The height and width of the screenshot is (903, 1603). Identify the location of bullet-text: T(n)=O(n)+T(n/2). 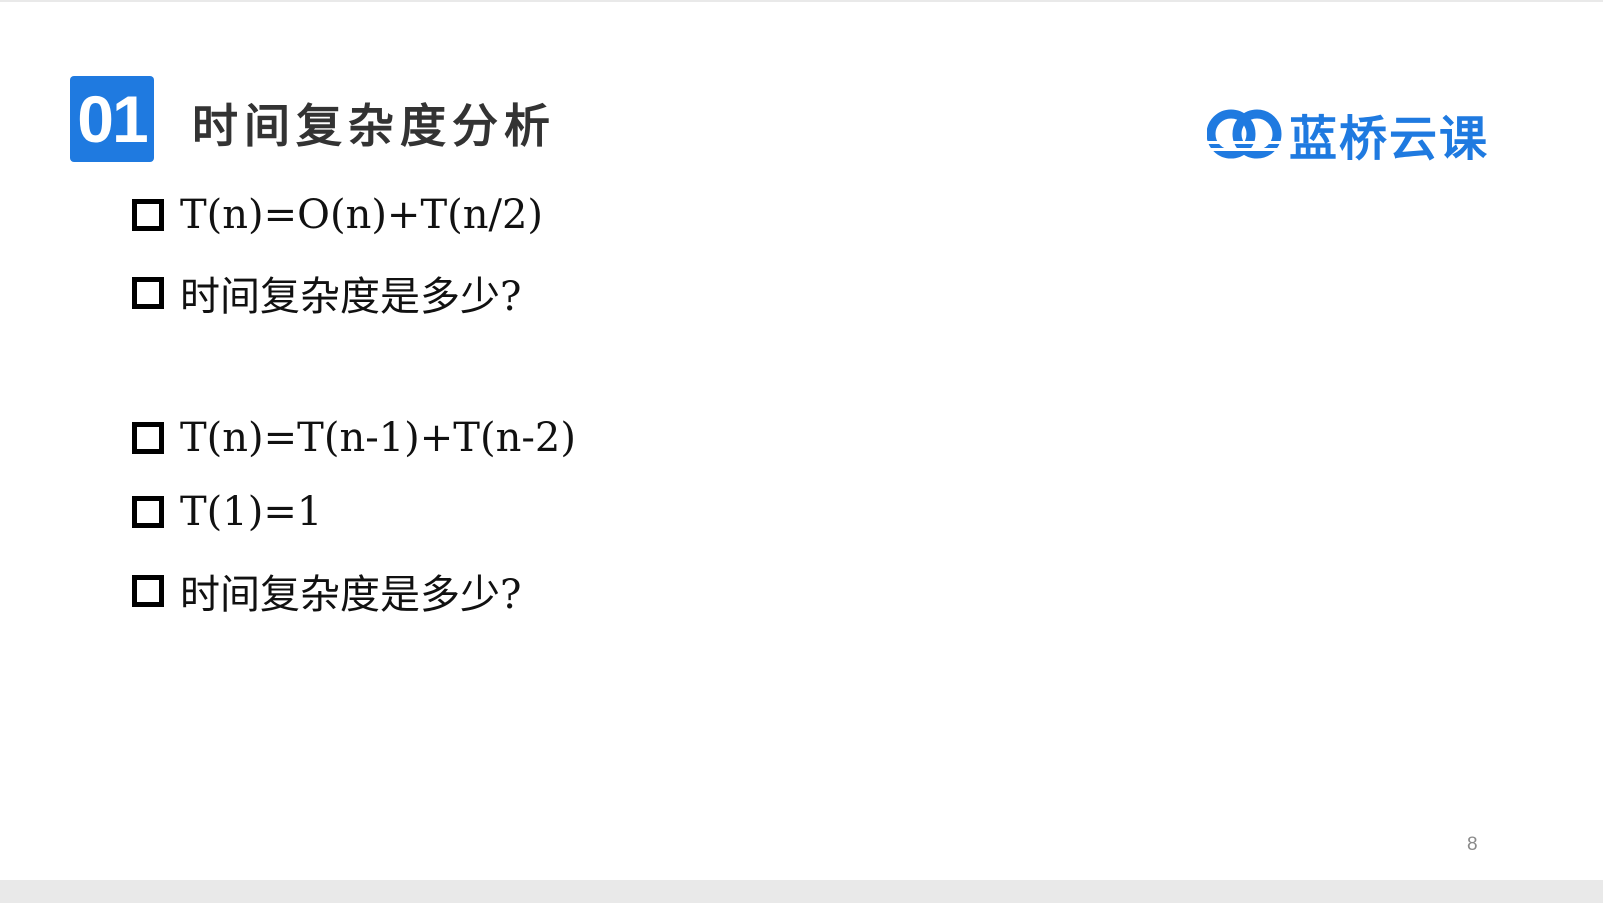
(362, 215).